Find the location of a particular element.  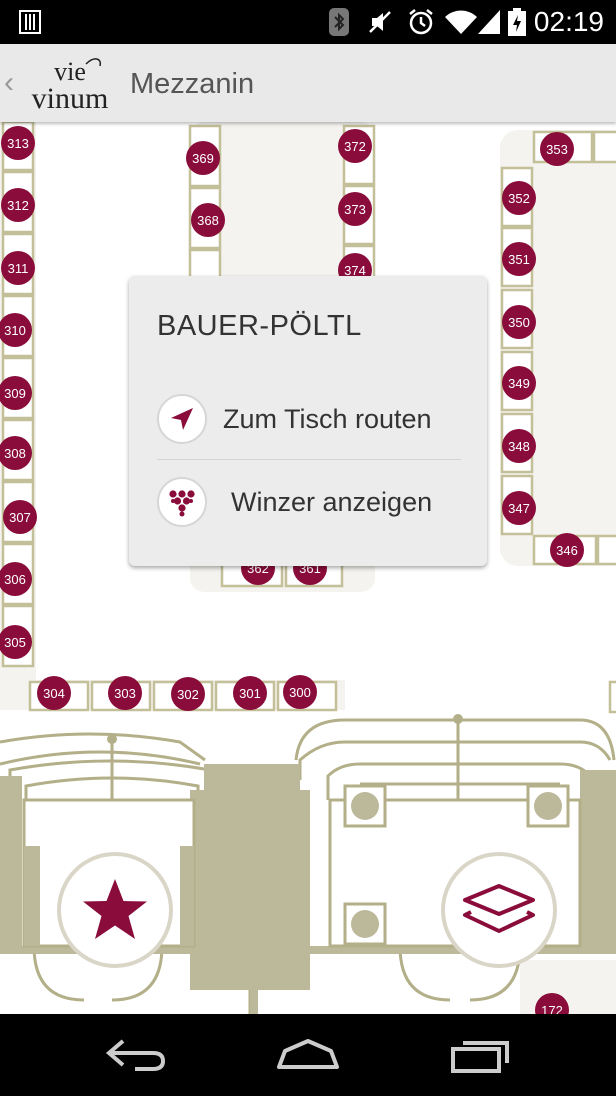

table-tag-313: 313 is located at coordinates (18, 143).